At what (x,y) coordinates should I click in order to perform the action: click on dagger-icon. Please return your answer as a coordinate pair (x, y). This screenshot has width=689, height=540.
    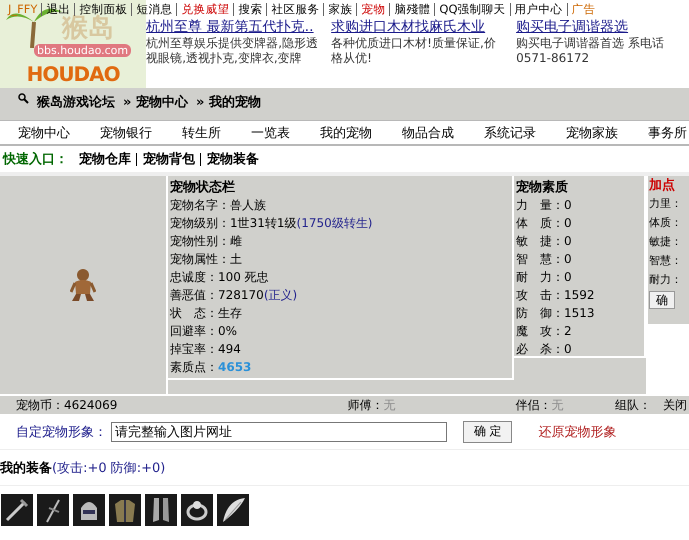
    Looking at the image, I should click on (53, 510).